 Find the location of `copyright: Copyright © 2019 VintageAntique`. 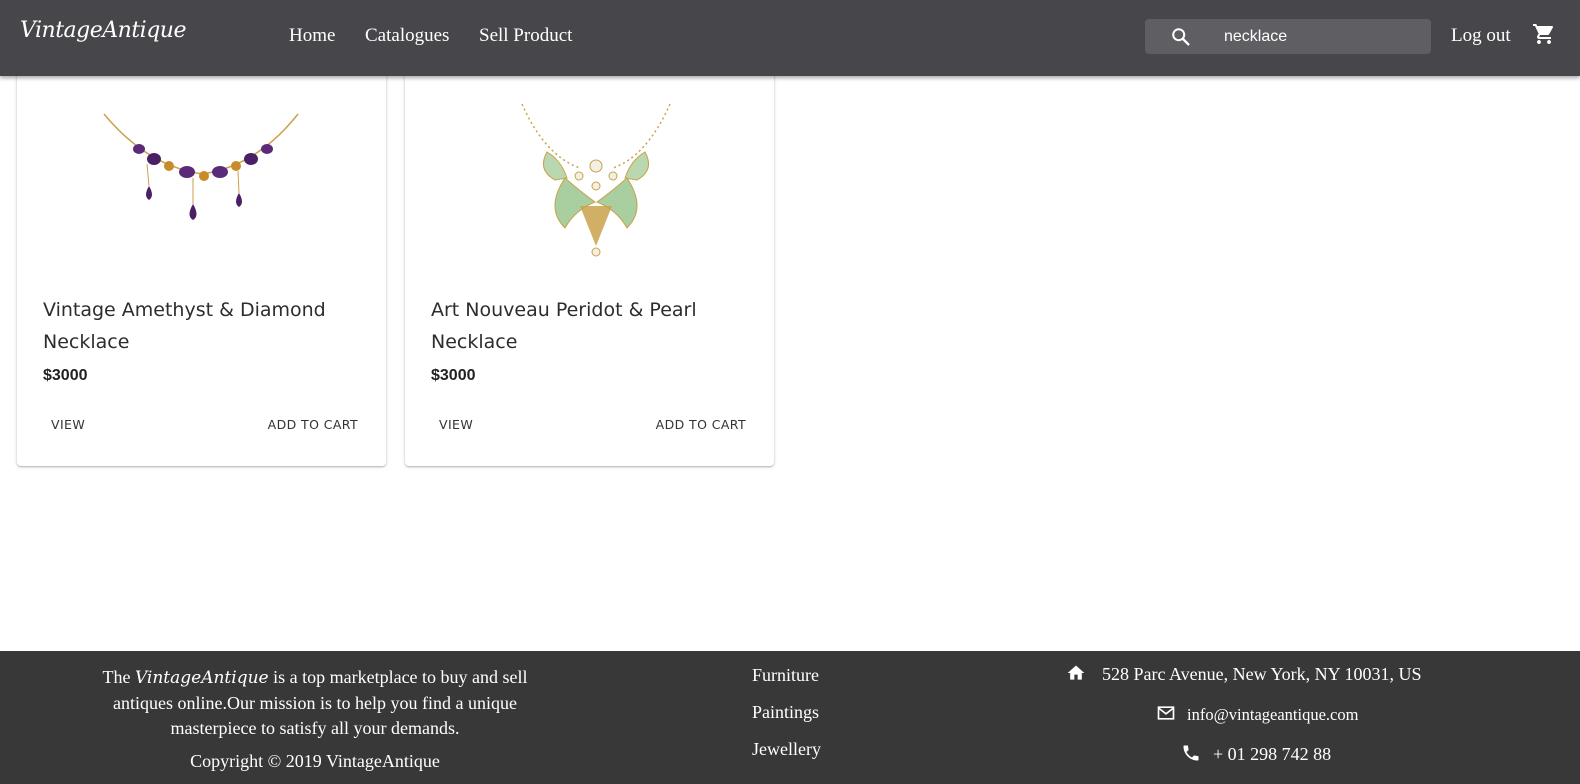

copyright: Copyright © 2019 VintageAntique is located at coordinates (315, 761).